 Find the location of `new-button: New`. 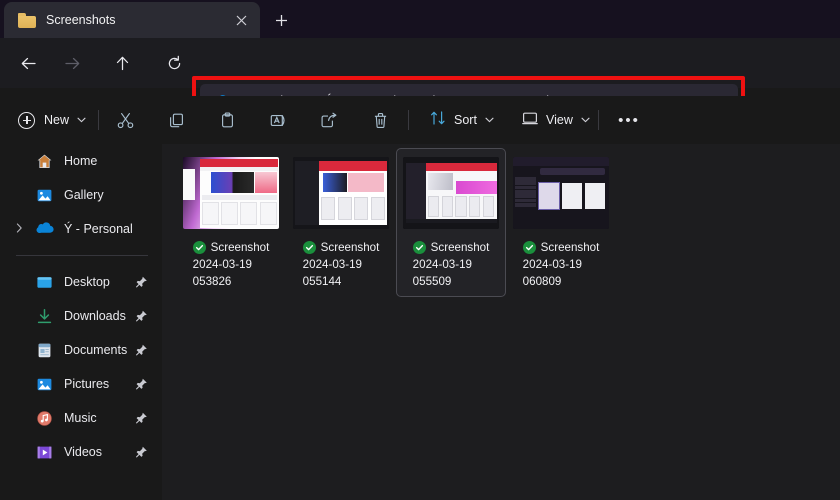

new-button: New is located at coordinates (52, 120).